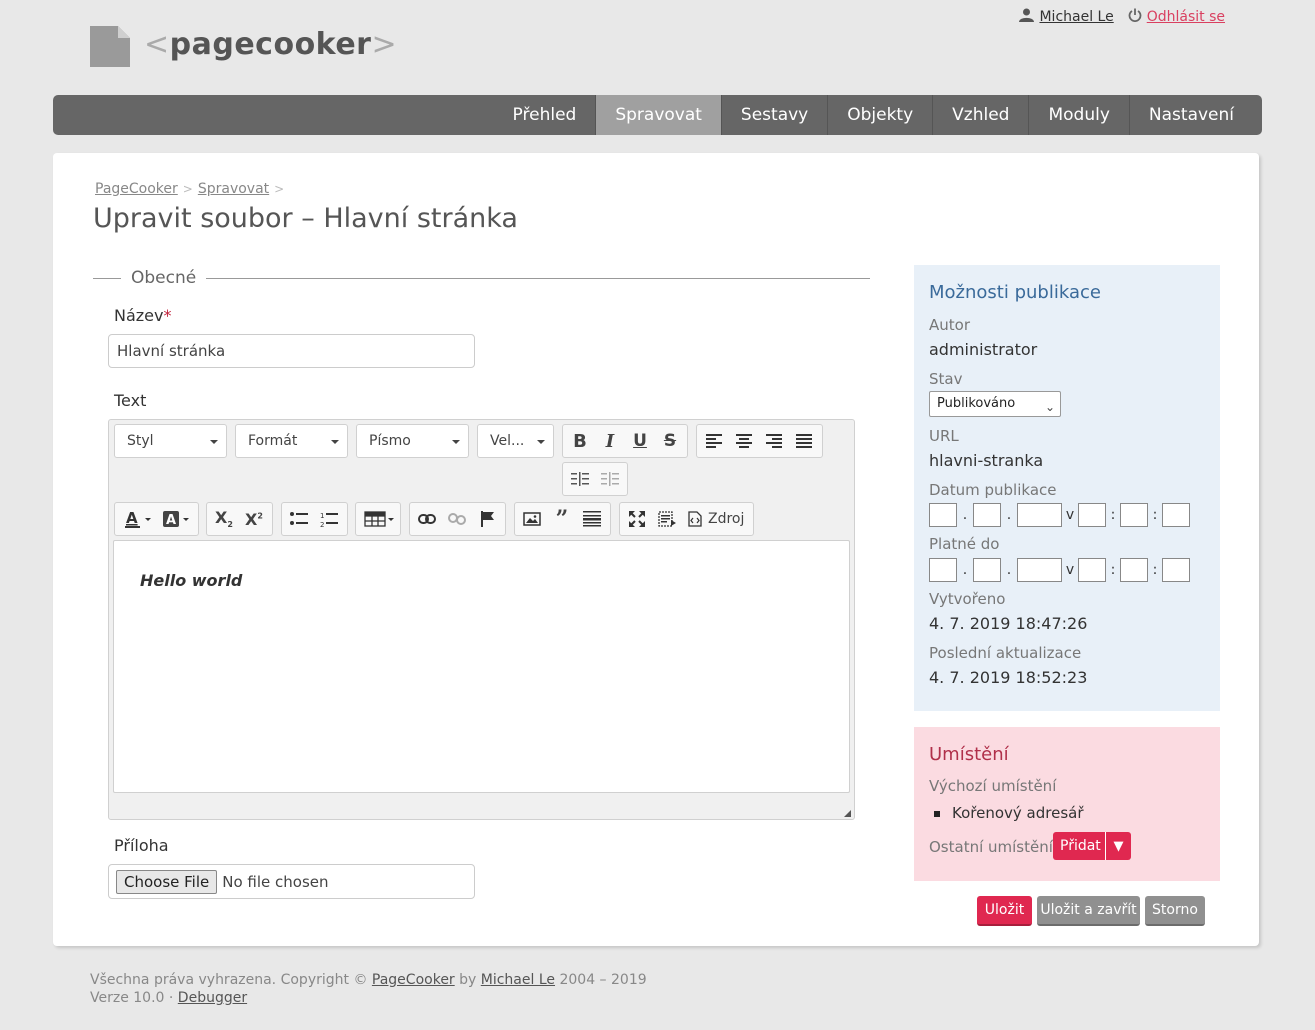 The height and width of the screenshot is (1030, 1315). Describe the element at coordinates (130, 400) in the screenshot. I see `text-label: Text` at that location.